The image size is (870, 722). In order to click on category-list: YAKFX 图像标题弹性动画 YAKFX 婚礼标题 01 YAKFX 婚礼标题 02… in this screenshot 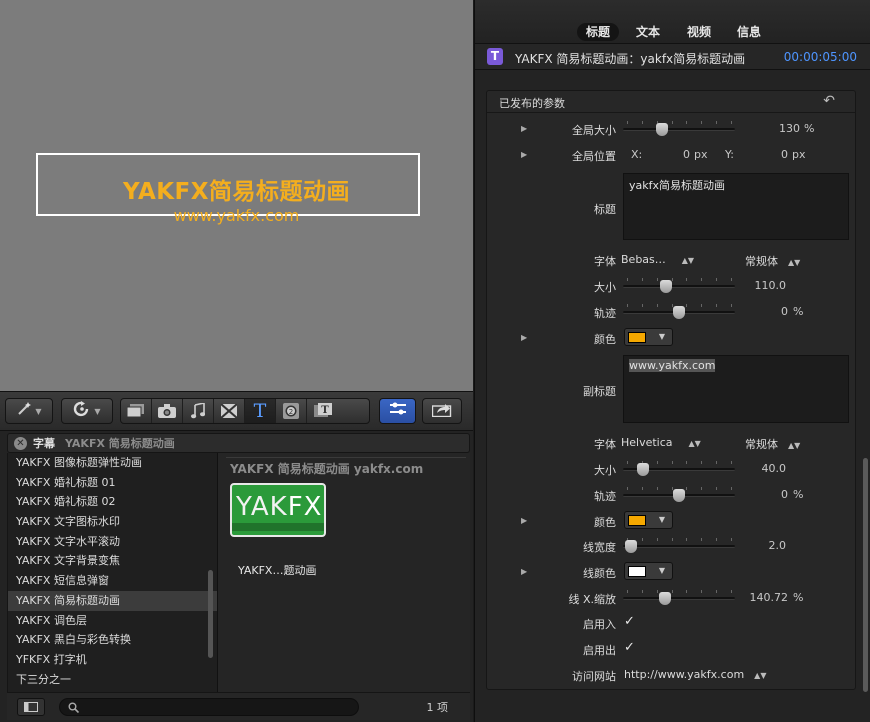, I will do `click(112, 572)`.